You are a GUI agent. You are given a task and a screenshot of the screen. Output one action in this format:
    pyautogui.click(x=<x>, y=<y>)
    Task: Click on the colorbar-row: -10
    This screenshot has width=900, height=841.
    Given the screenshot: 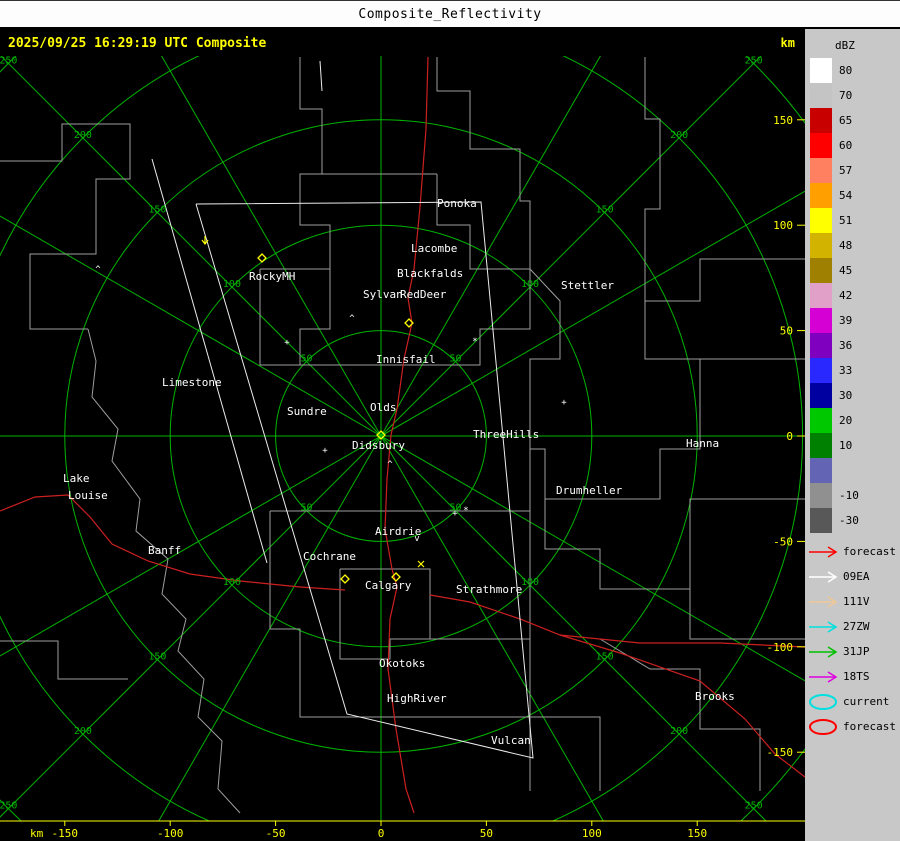 What is the action you would take?
    pyautogui.click(x=852, y=495)
    